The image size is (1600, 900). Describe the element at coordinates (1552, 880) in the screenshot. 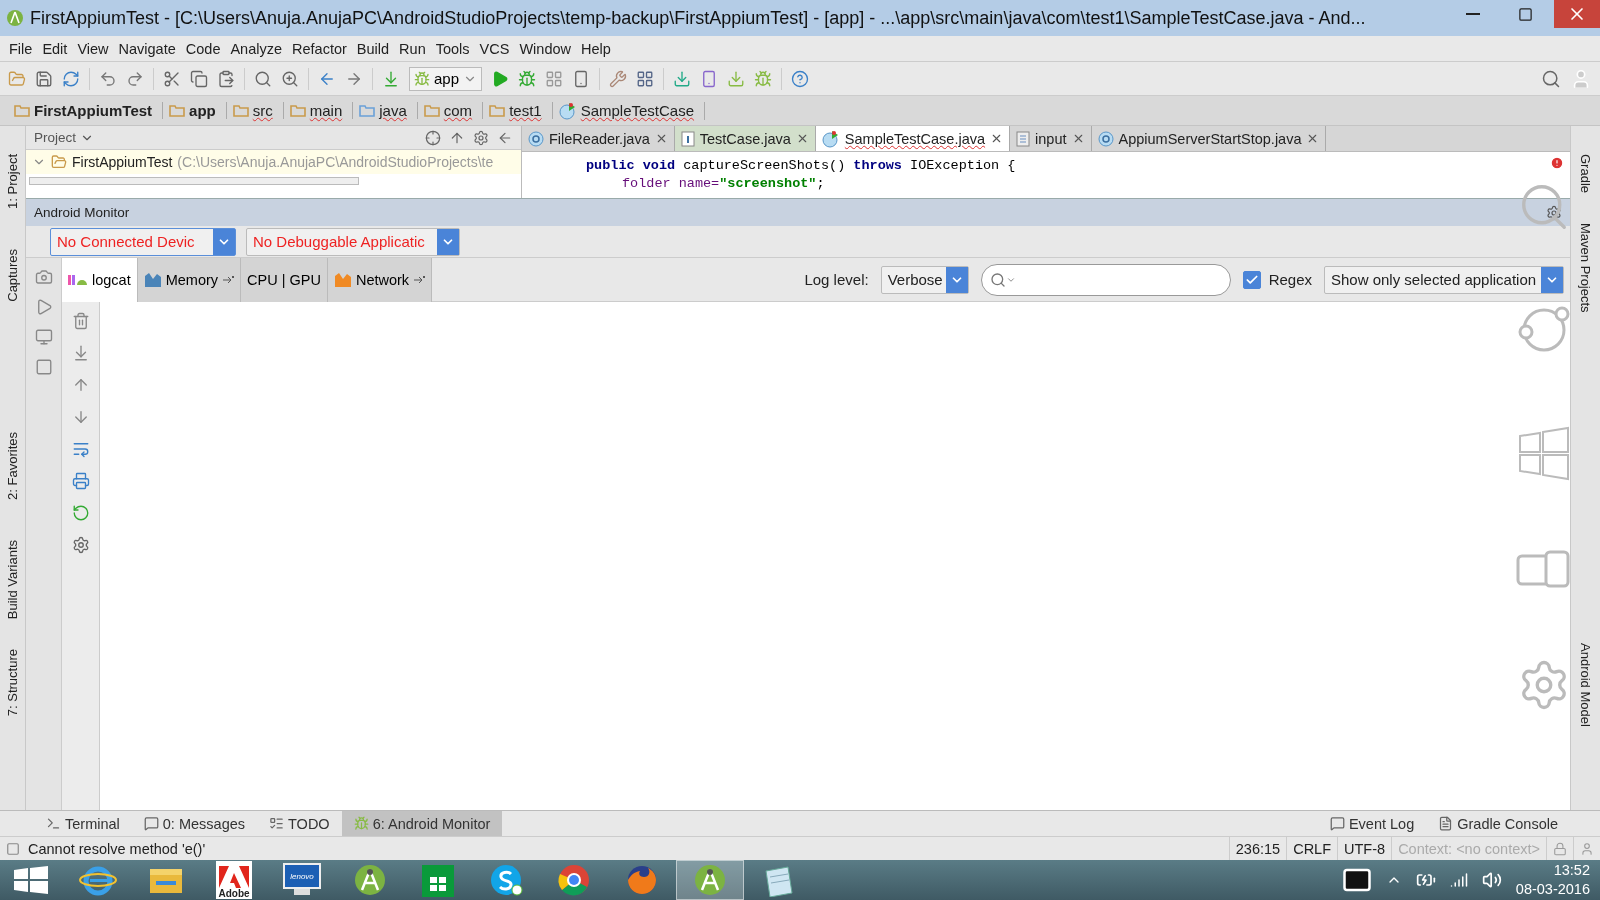

I see `clock: 13:52 08-03-2016` at that location.